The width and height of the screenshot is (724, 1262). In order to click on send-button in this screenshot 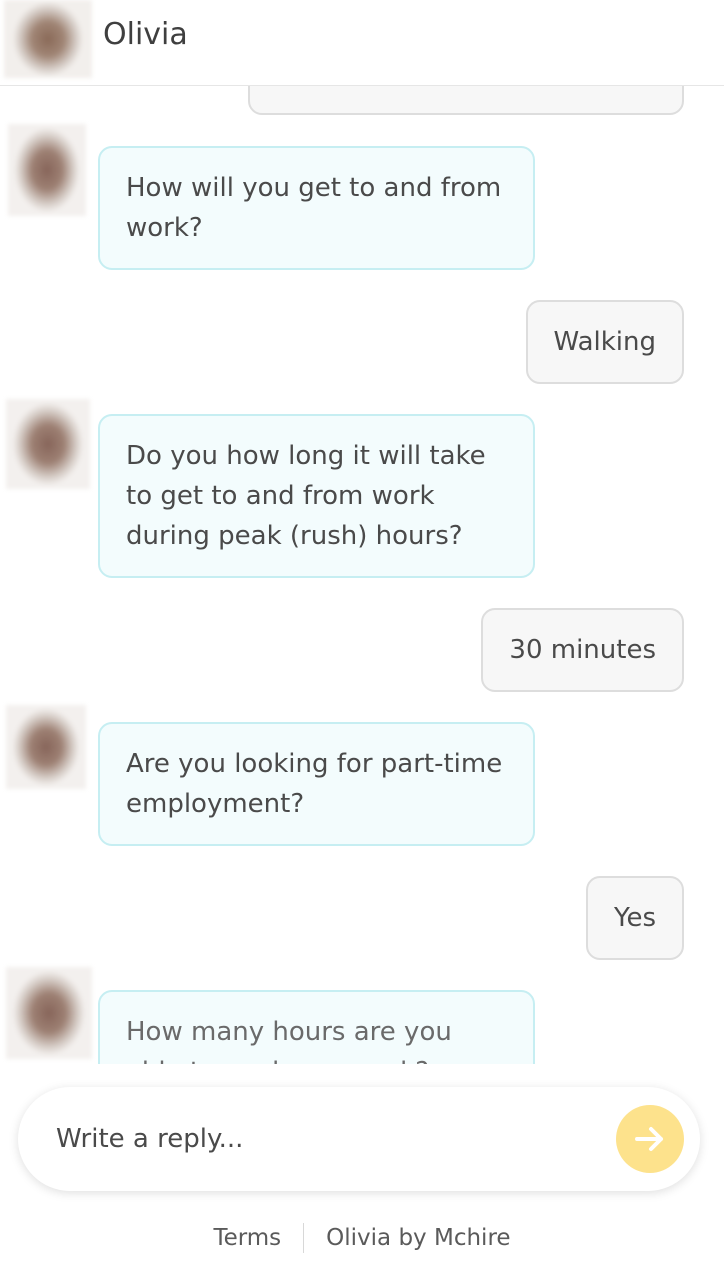, I will do `click(650, 1139)`.